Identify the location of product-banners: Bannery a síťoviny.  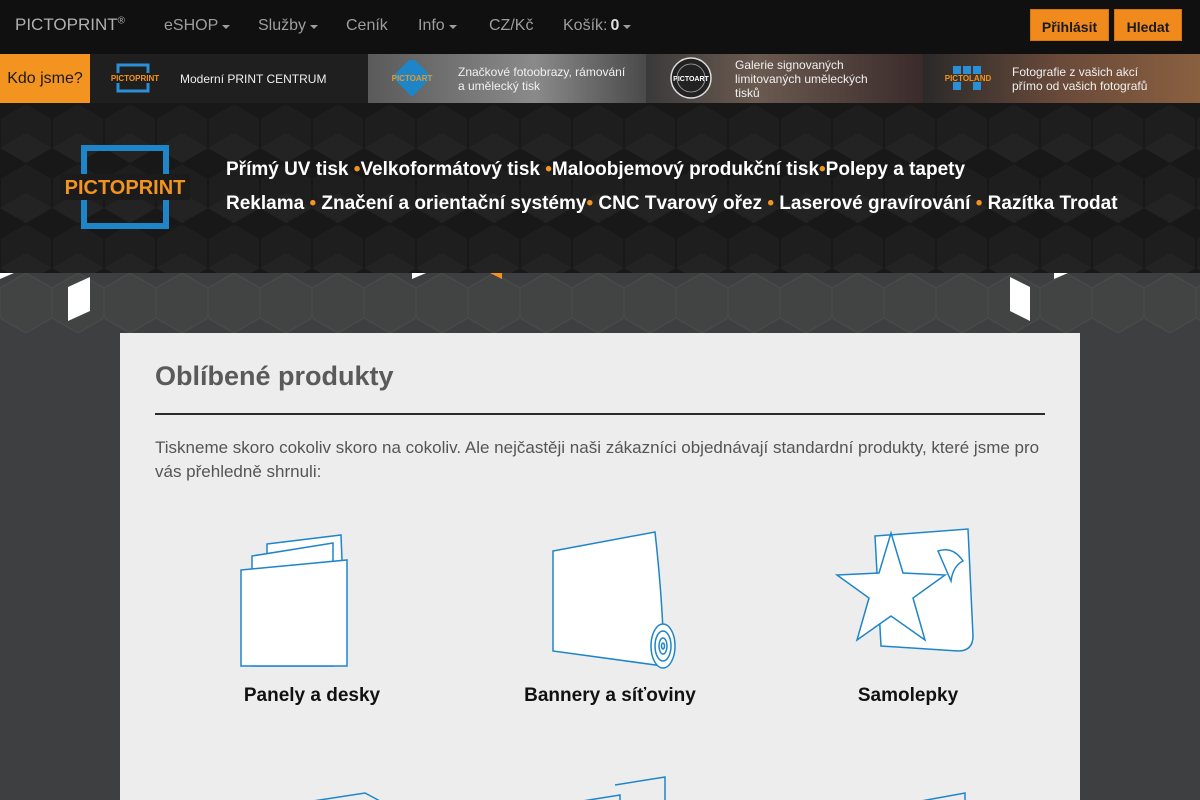
(610, 616).